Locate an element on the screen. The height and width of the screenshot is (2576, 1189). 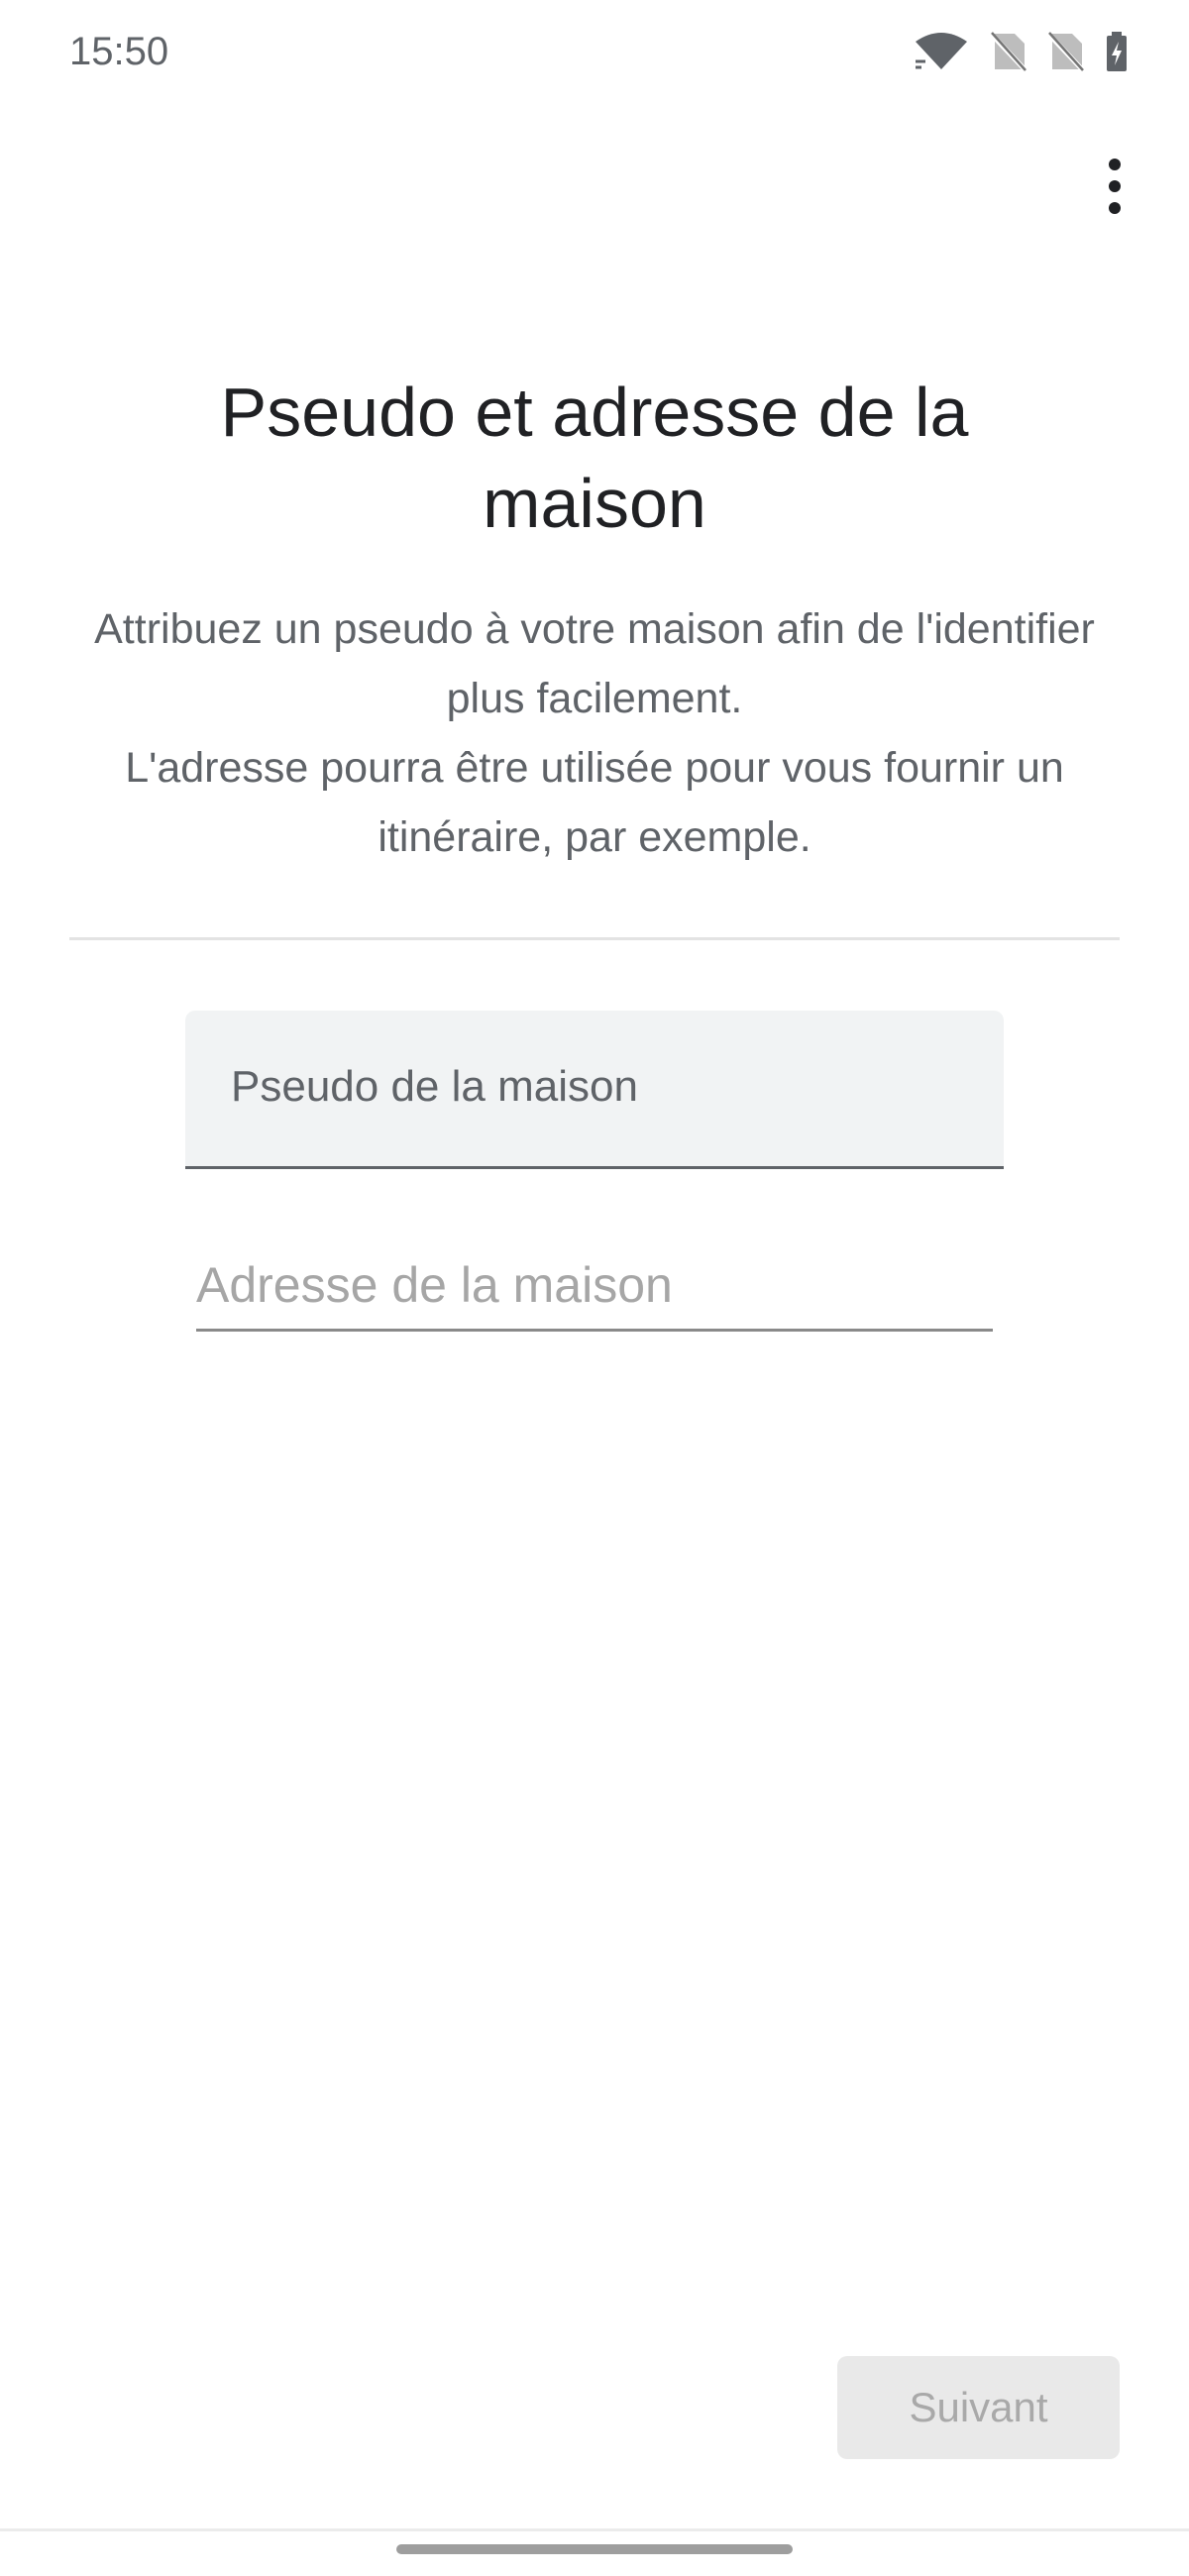
more-vert-icon is located at coordinates (1114, 187).